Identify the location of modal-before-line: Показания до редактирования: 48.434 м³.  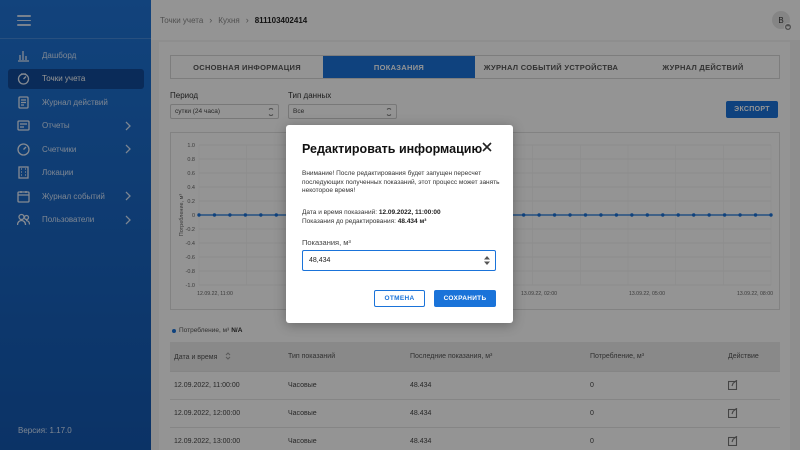
(364, 221).